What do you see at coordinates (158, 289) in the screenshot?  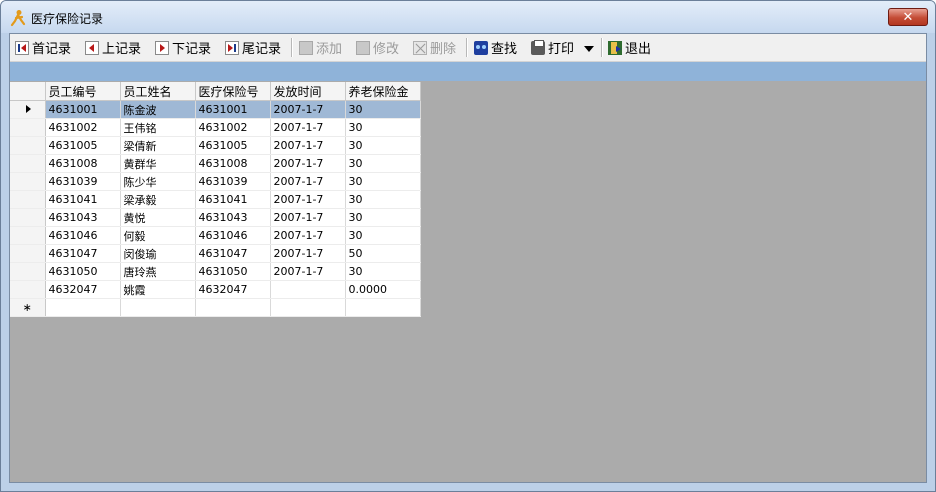 I see `cell-employee-name: 姚霞` at bounding box center [158, 289].